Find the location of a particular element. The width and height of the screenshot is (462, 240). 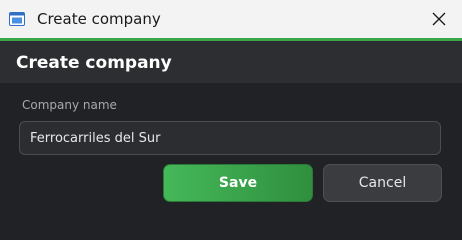

cancel-button: Cancel is located at coordinates (382, 183).